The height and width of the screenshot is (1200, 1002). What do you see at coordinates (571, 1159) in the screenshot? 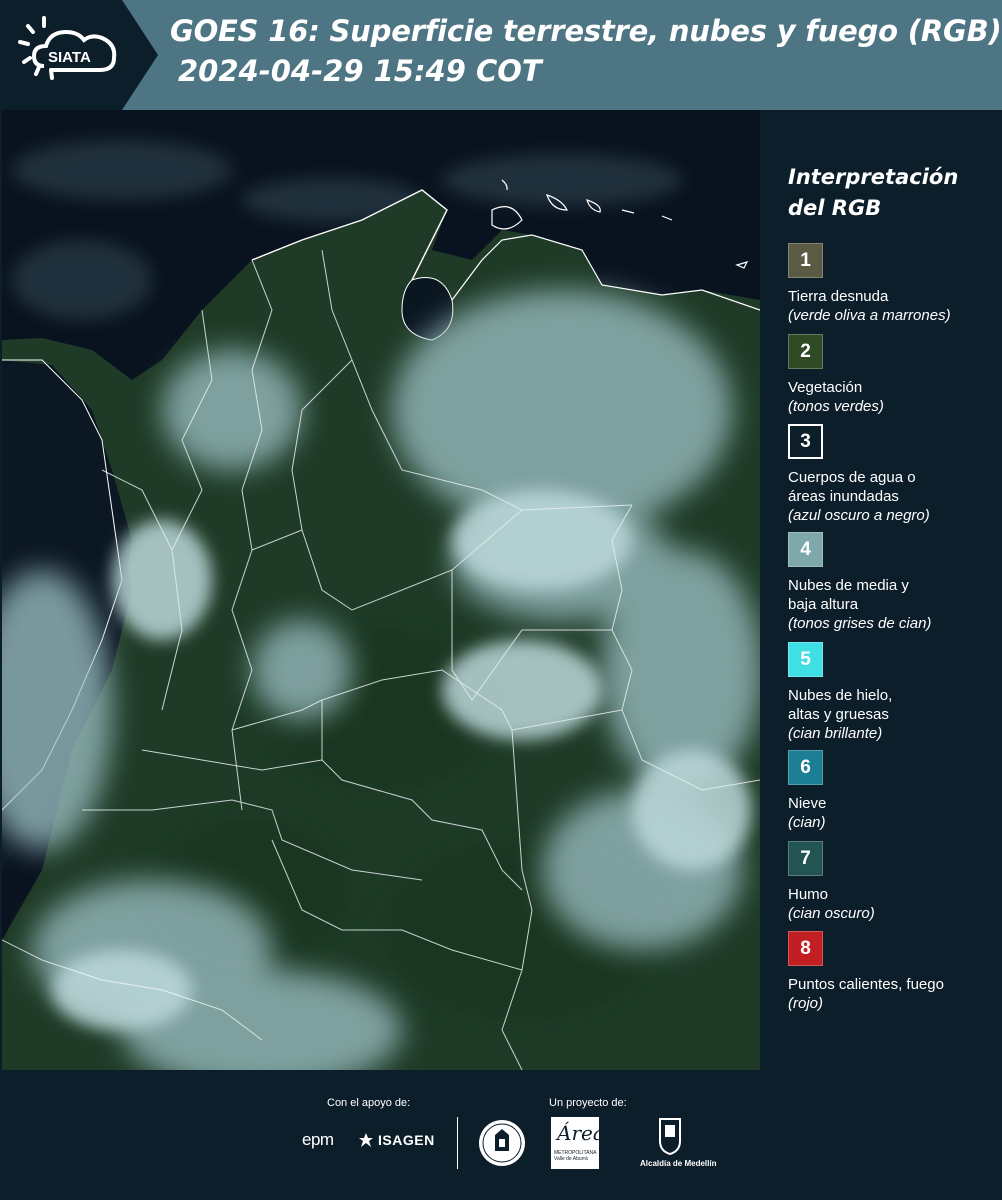
I see `area-logo-sub-2: Valle de Aburrá` at bounding box center [571, 1159].